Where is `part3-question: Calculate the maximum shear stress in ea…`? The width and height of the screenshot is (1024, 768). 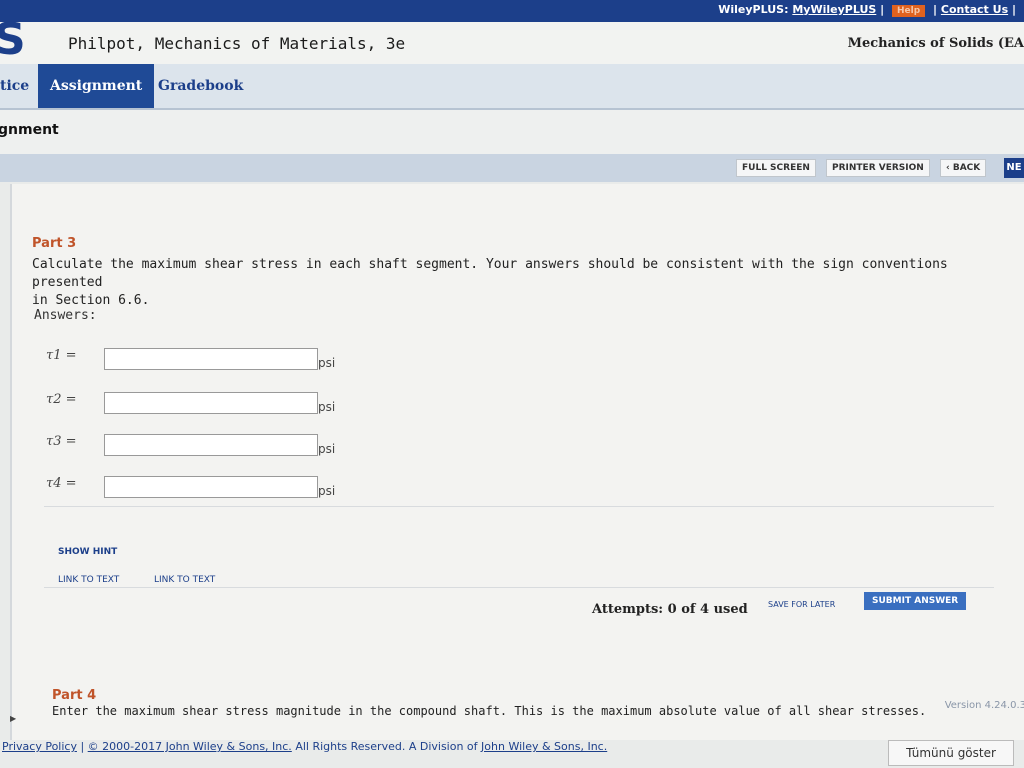
part3-question: Calculate the maximum shear stress in ea… is located at coordinates (527, 283).